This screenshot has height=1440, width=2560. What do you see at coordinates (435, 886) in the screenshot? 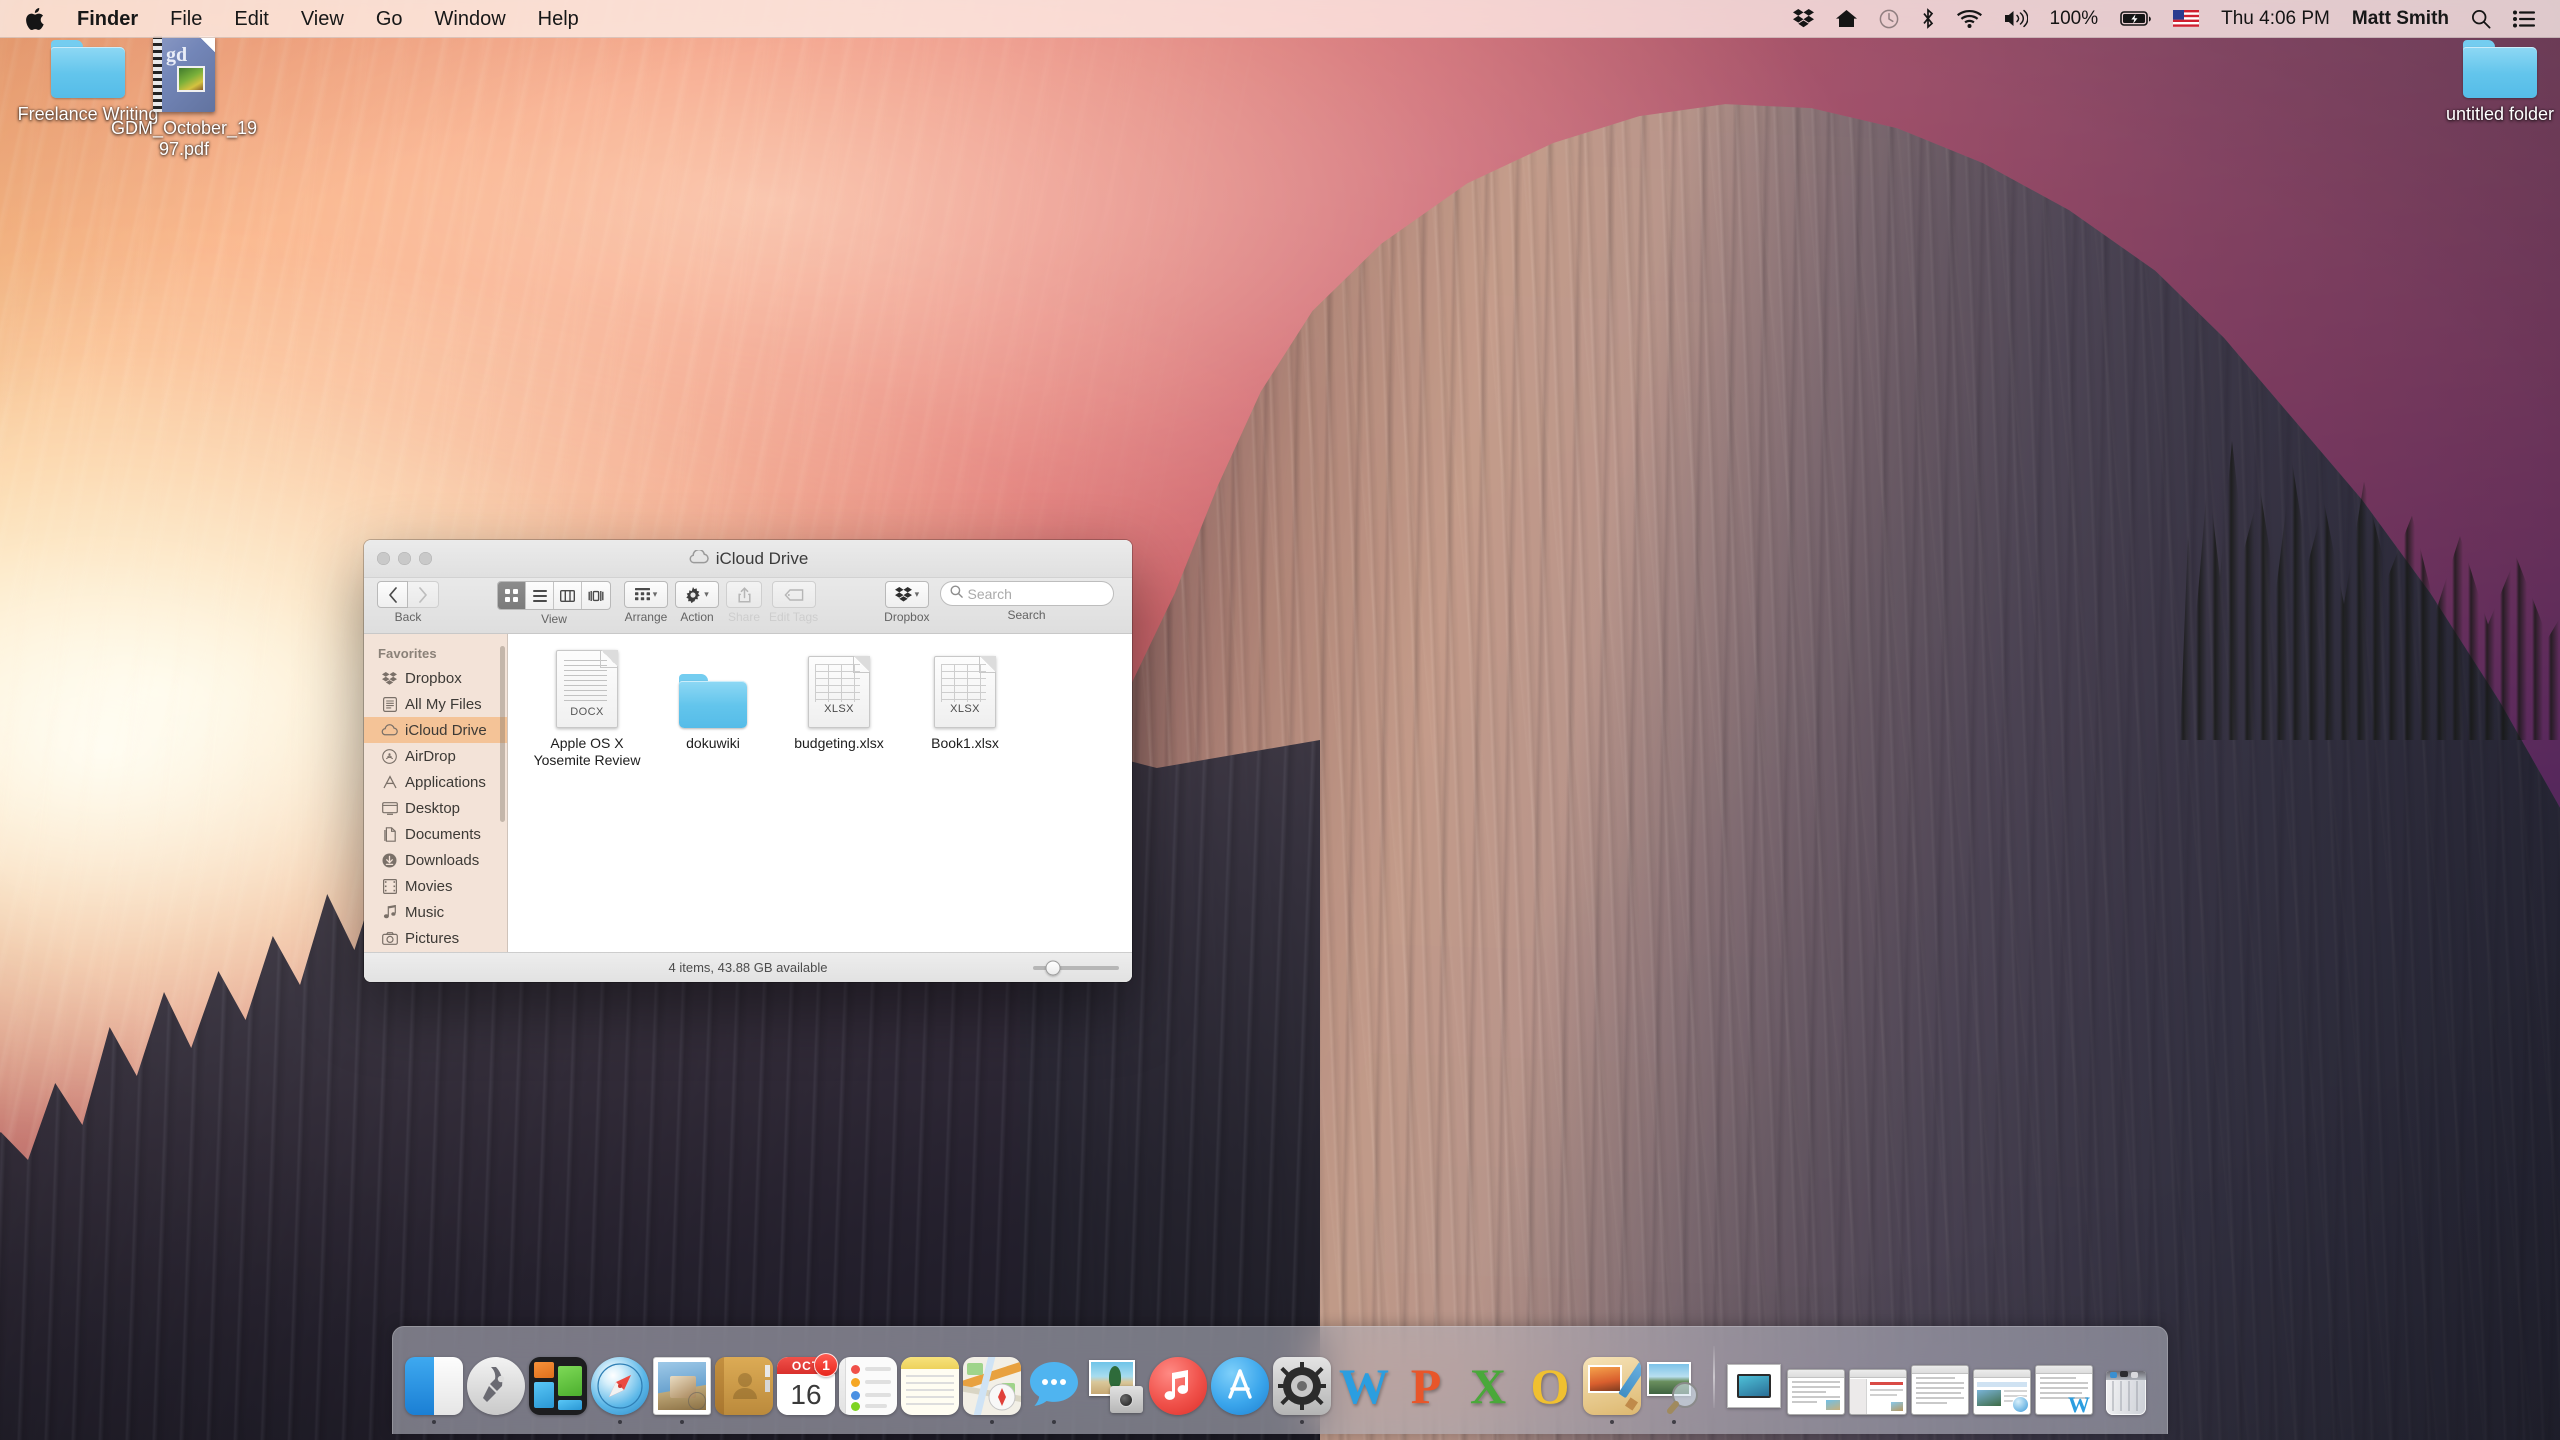
I see `sidebar-item-movies: Movies` at bounding box center [435, 886].